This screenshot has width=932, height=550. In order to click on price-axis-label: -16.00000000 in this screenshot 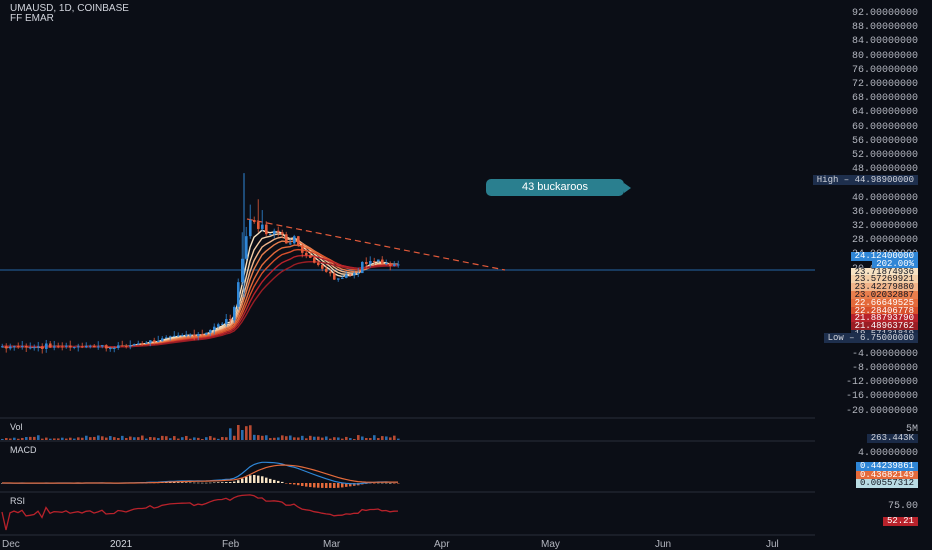, I will do `click(881, 397)`.